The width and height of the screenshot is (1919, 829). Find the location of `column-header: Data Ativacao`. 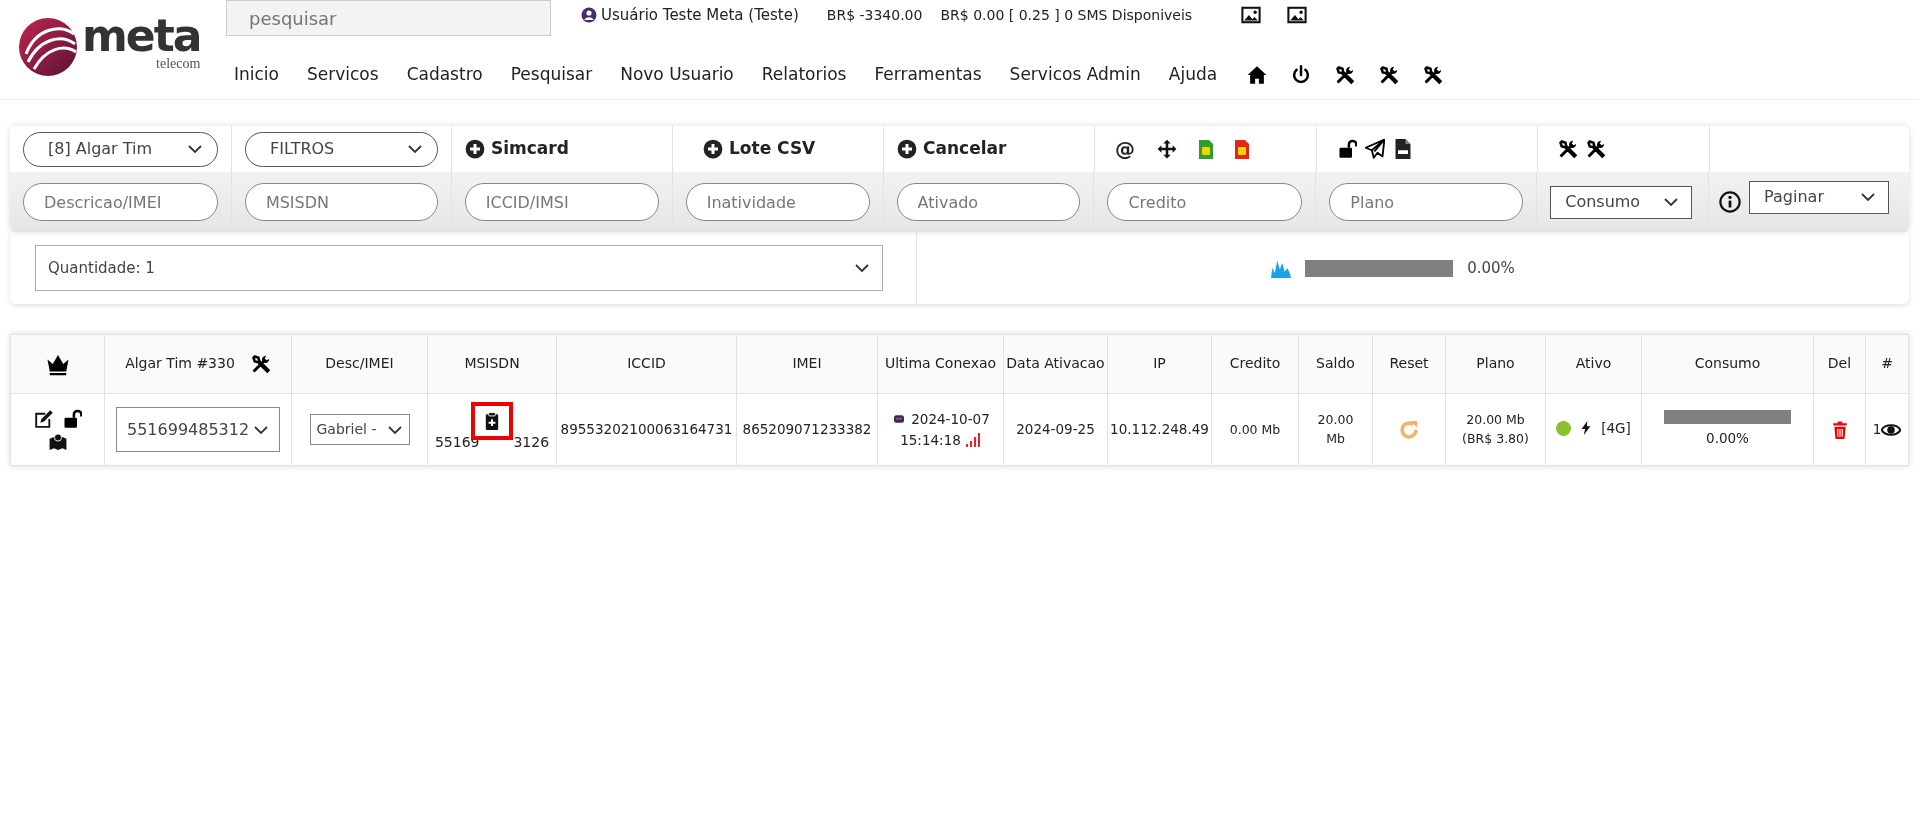

column-header: Data Ativacao is located at coordinates (1055, 363).